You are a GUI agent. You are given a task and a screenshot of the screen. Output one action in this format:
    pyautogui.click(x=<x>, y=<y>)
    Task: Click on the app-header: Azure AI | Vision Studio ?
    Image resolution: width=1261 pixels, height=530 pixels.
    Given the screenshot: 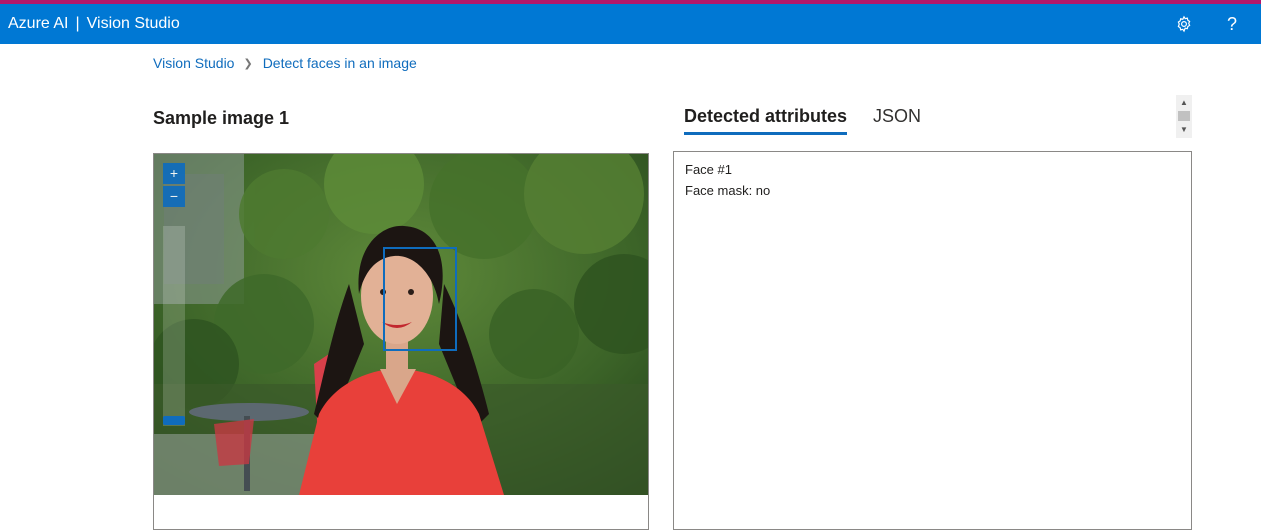 What is the action you would take?
    pyautogui.click(x=630, y=24)
    